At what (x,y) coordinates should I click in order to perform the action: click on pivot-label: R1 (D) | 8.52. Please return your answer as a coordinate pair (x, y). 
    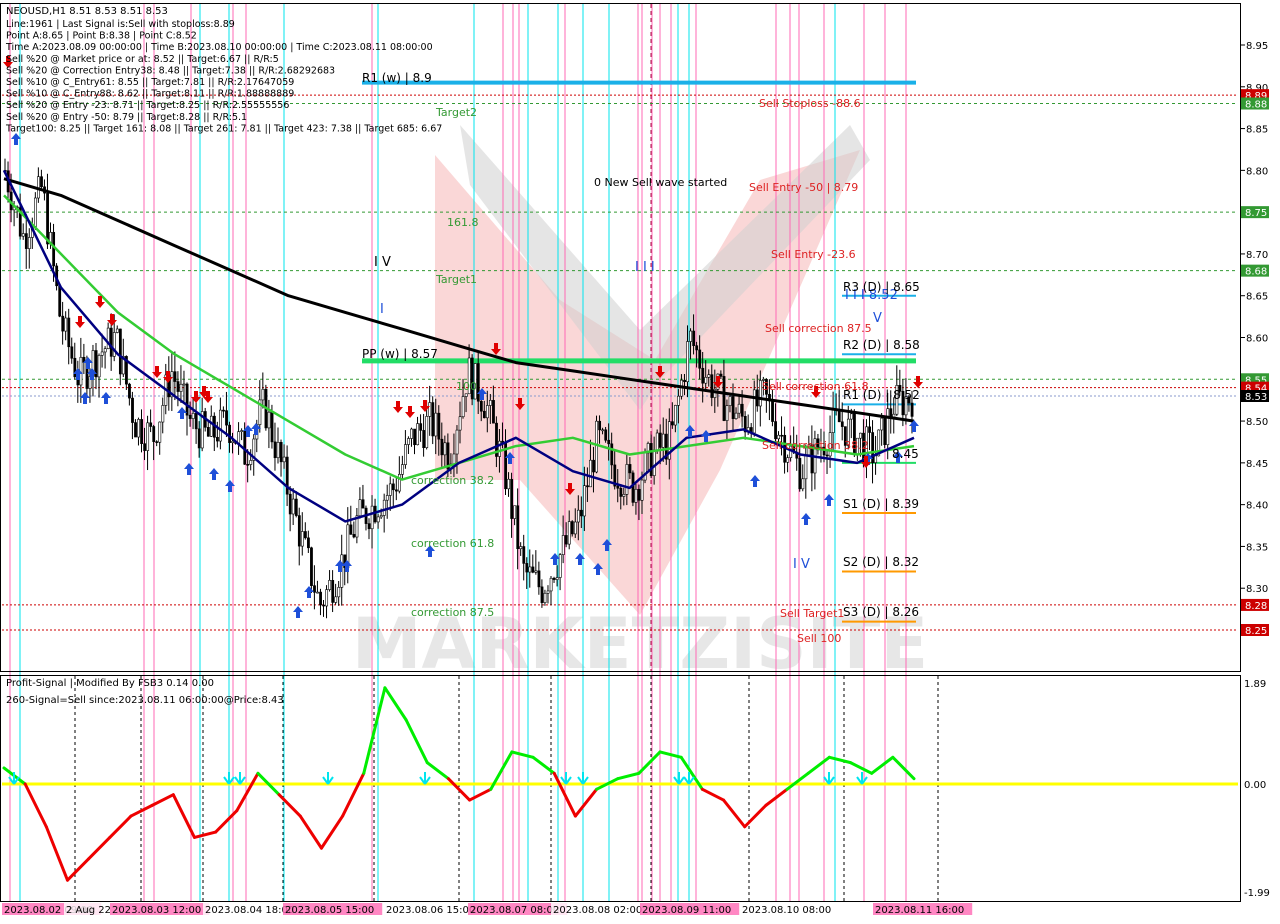
    Looking at the image, I should click on (881, 395).